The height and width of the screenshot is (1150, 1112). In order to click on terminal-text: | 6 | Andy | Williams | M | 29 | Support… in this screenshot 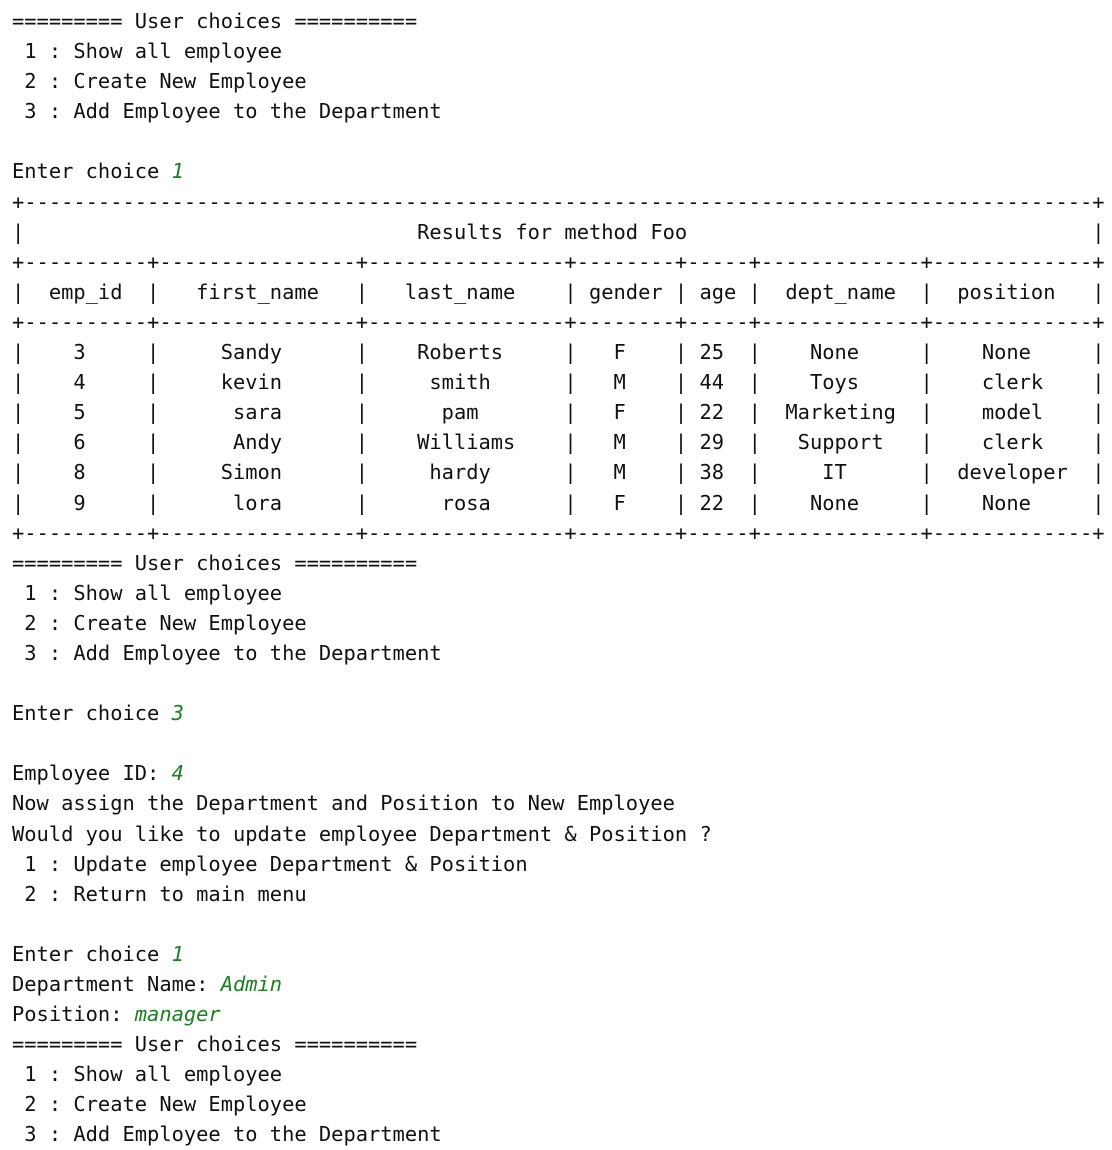, I will do `click(558, 442)`.